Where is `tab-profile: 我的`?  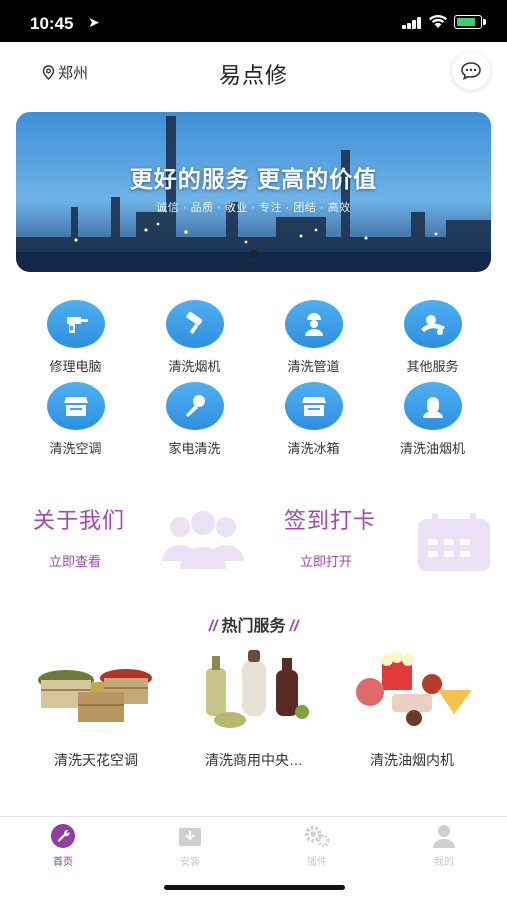 tab-profile: 我的 is located at coordinates (444, 845).